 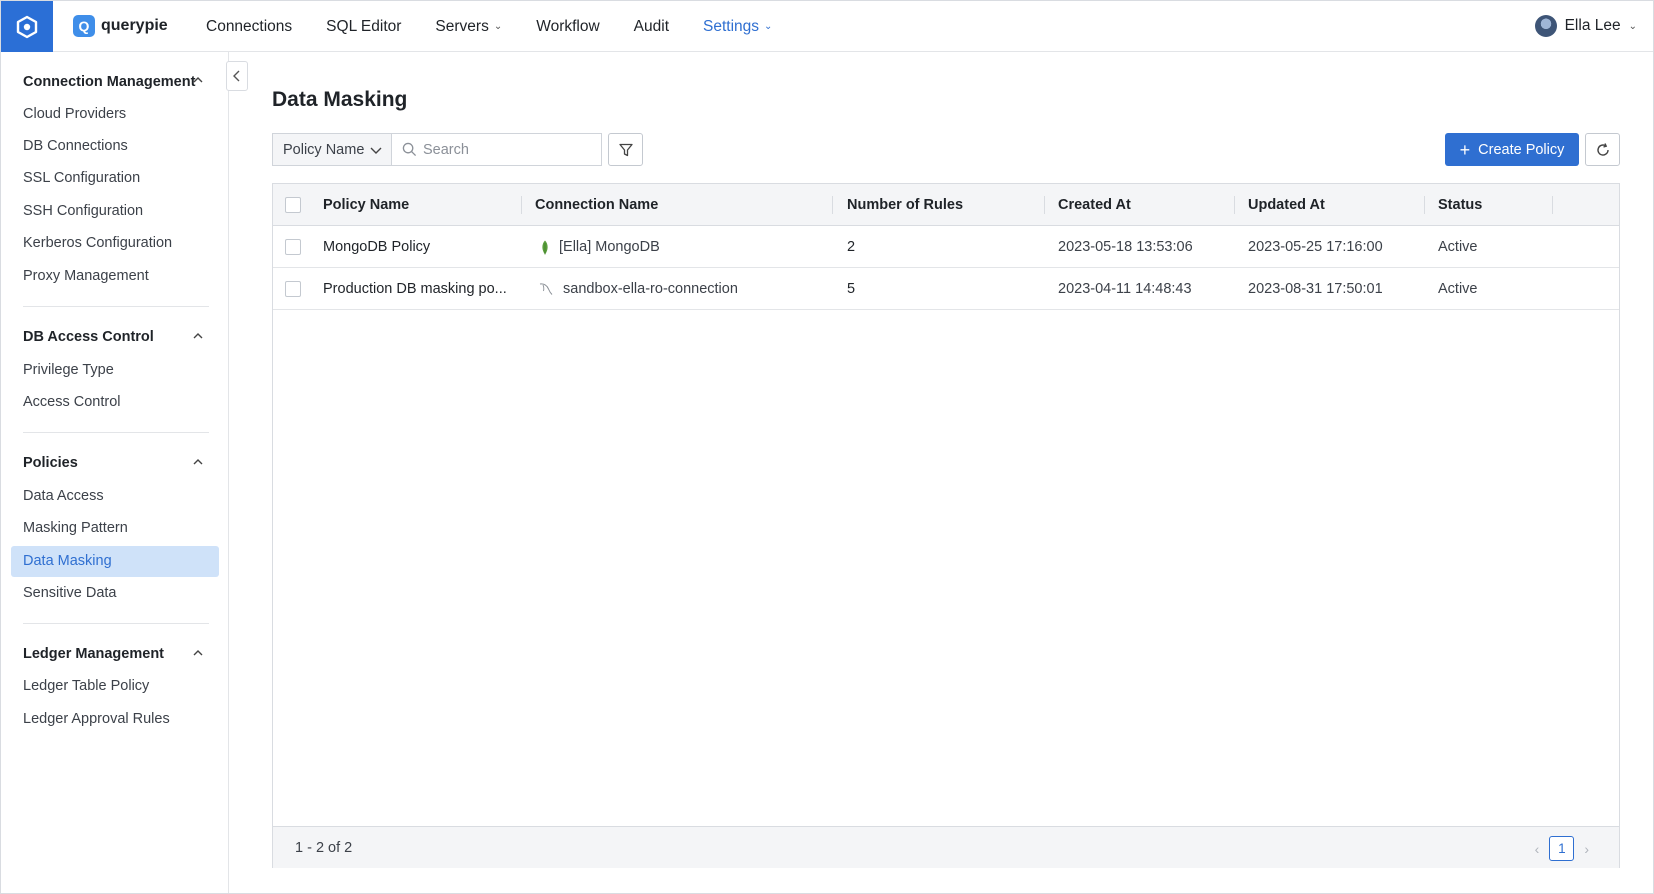 I want to click on prev-page-icon: ‹, so click(x=1537, y=849).